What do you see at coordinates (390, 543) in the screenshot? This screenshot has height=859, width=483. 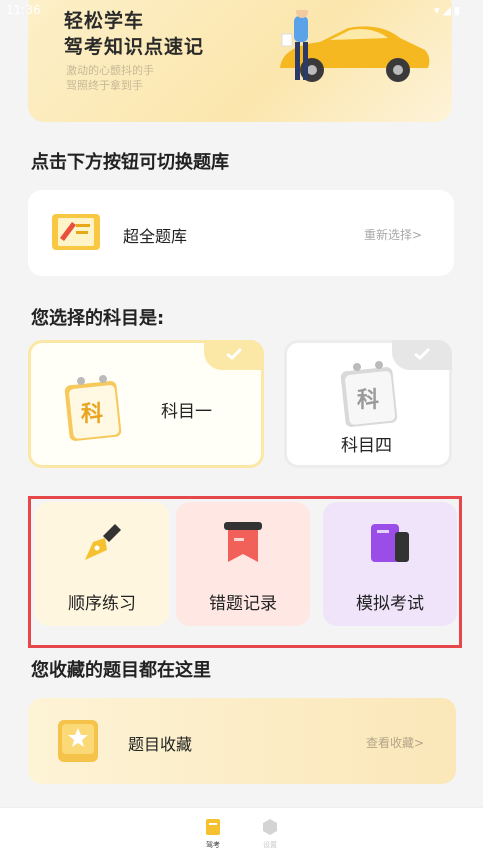 I see `exam-book-icon` at bounding box center [390, 543].